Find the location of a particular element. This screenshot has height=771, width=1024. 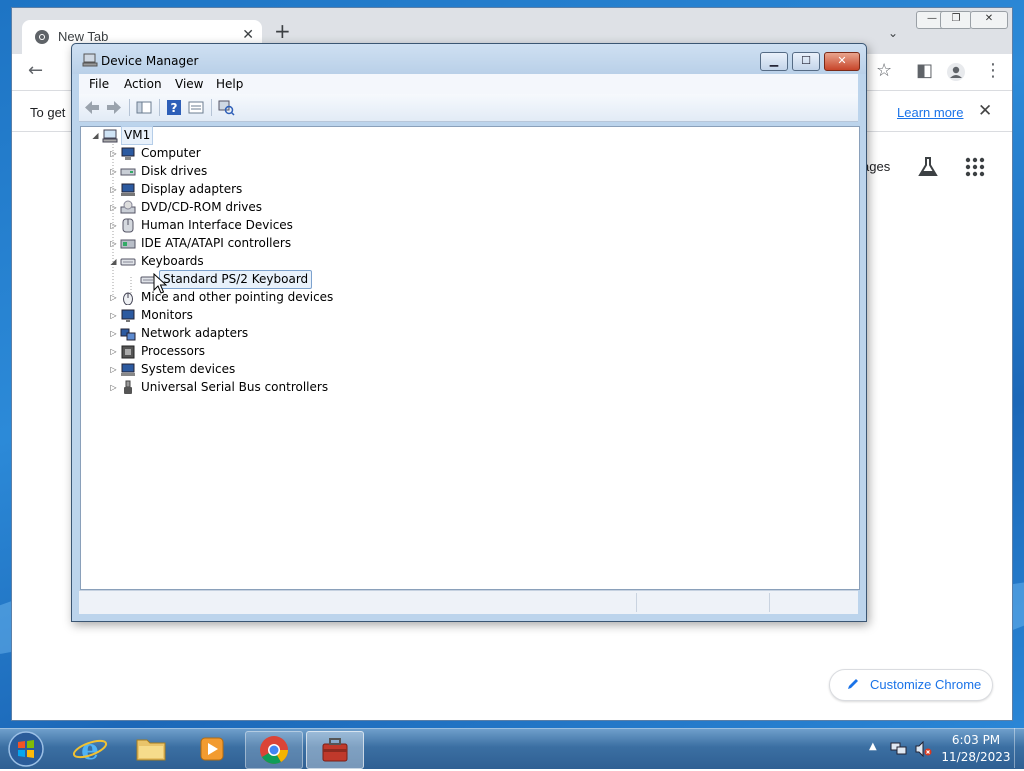

show-hidden-icons-chevron-icon: ▲ is located at coordinates (873, 746).